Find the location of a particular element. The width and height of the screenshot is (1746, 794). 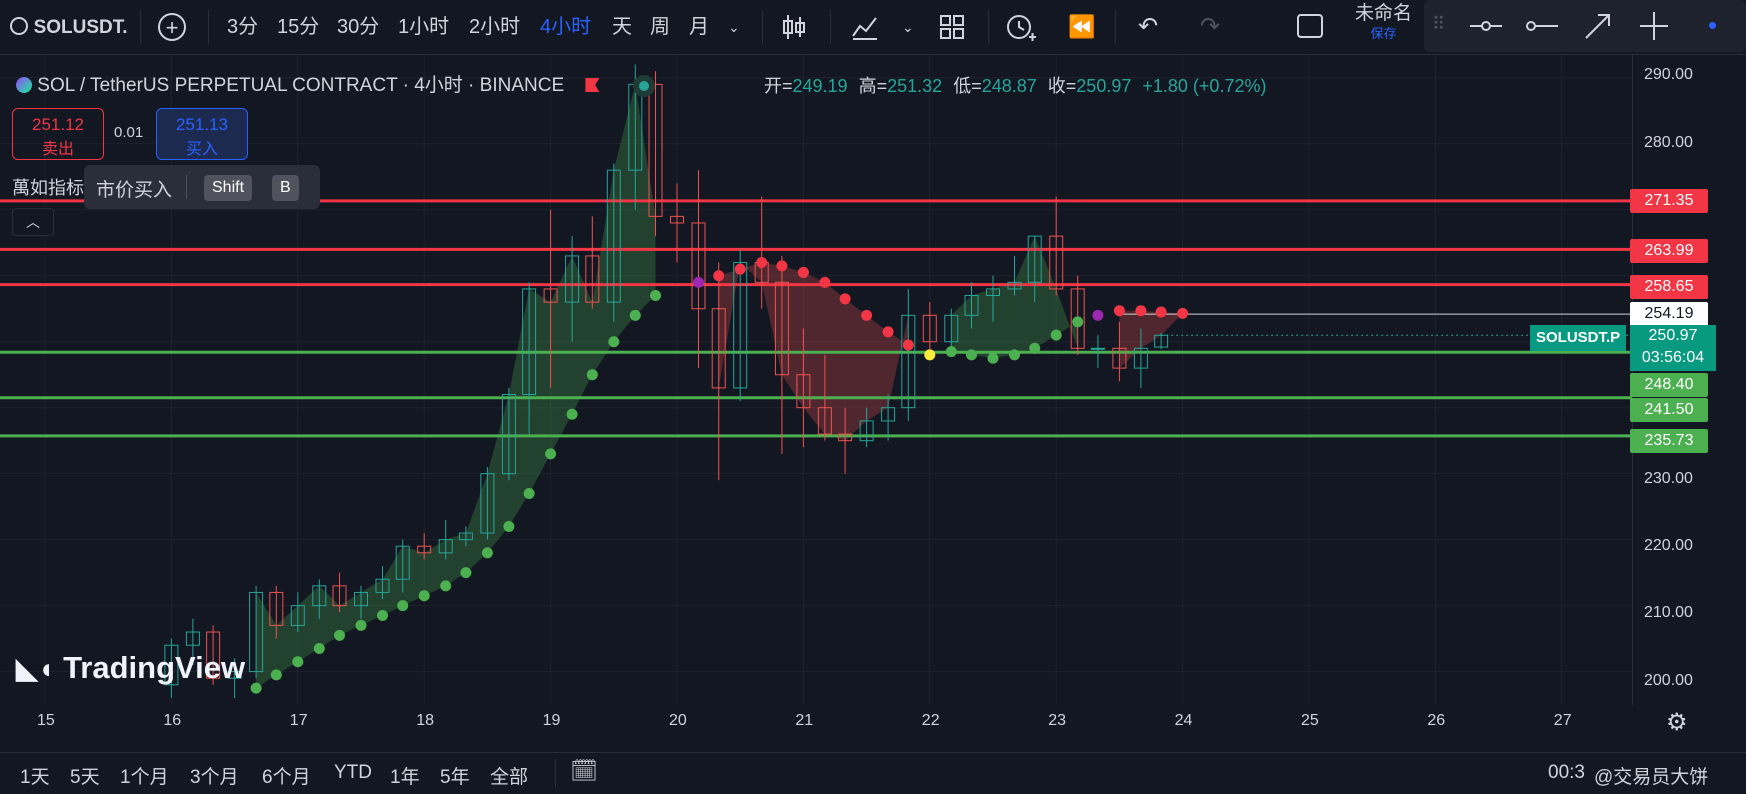

level-label-resistance: 263.99 is located at coordinates (1669, 251).